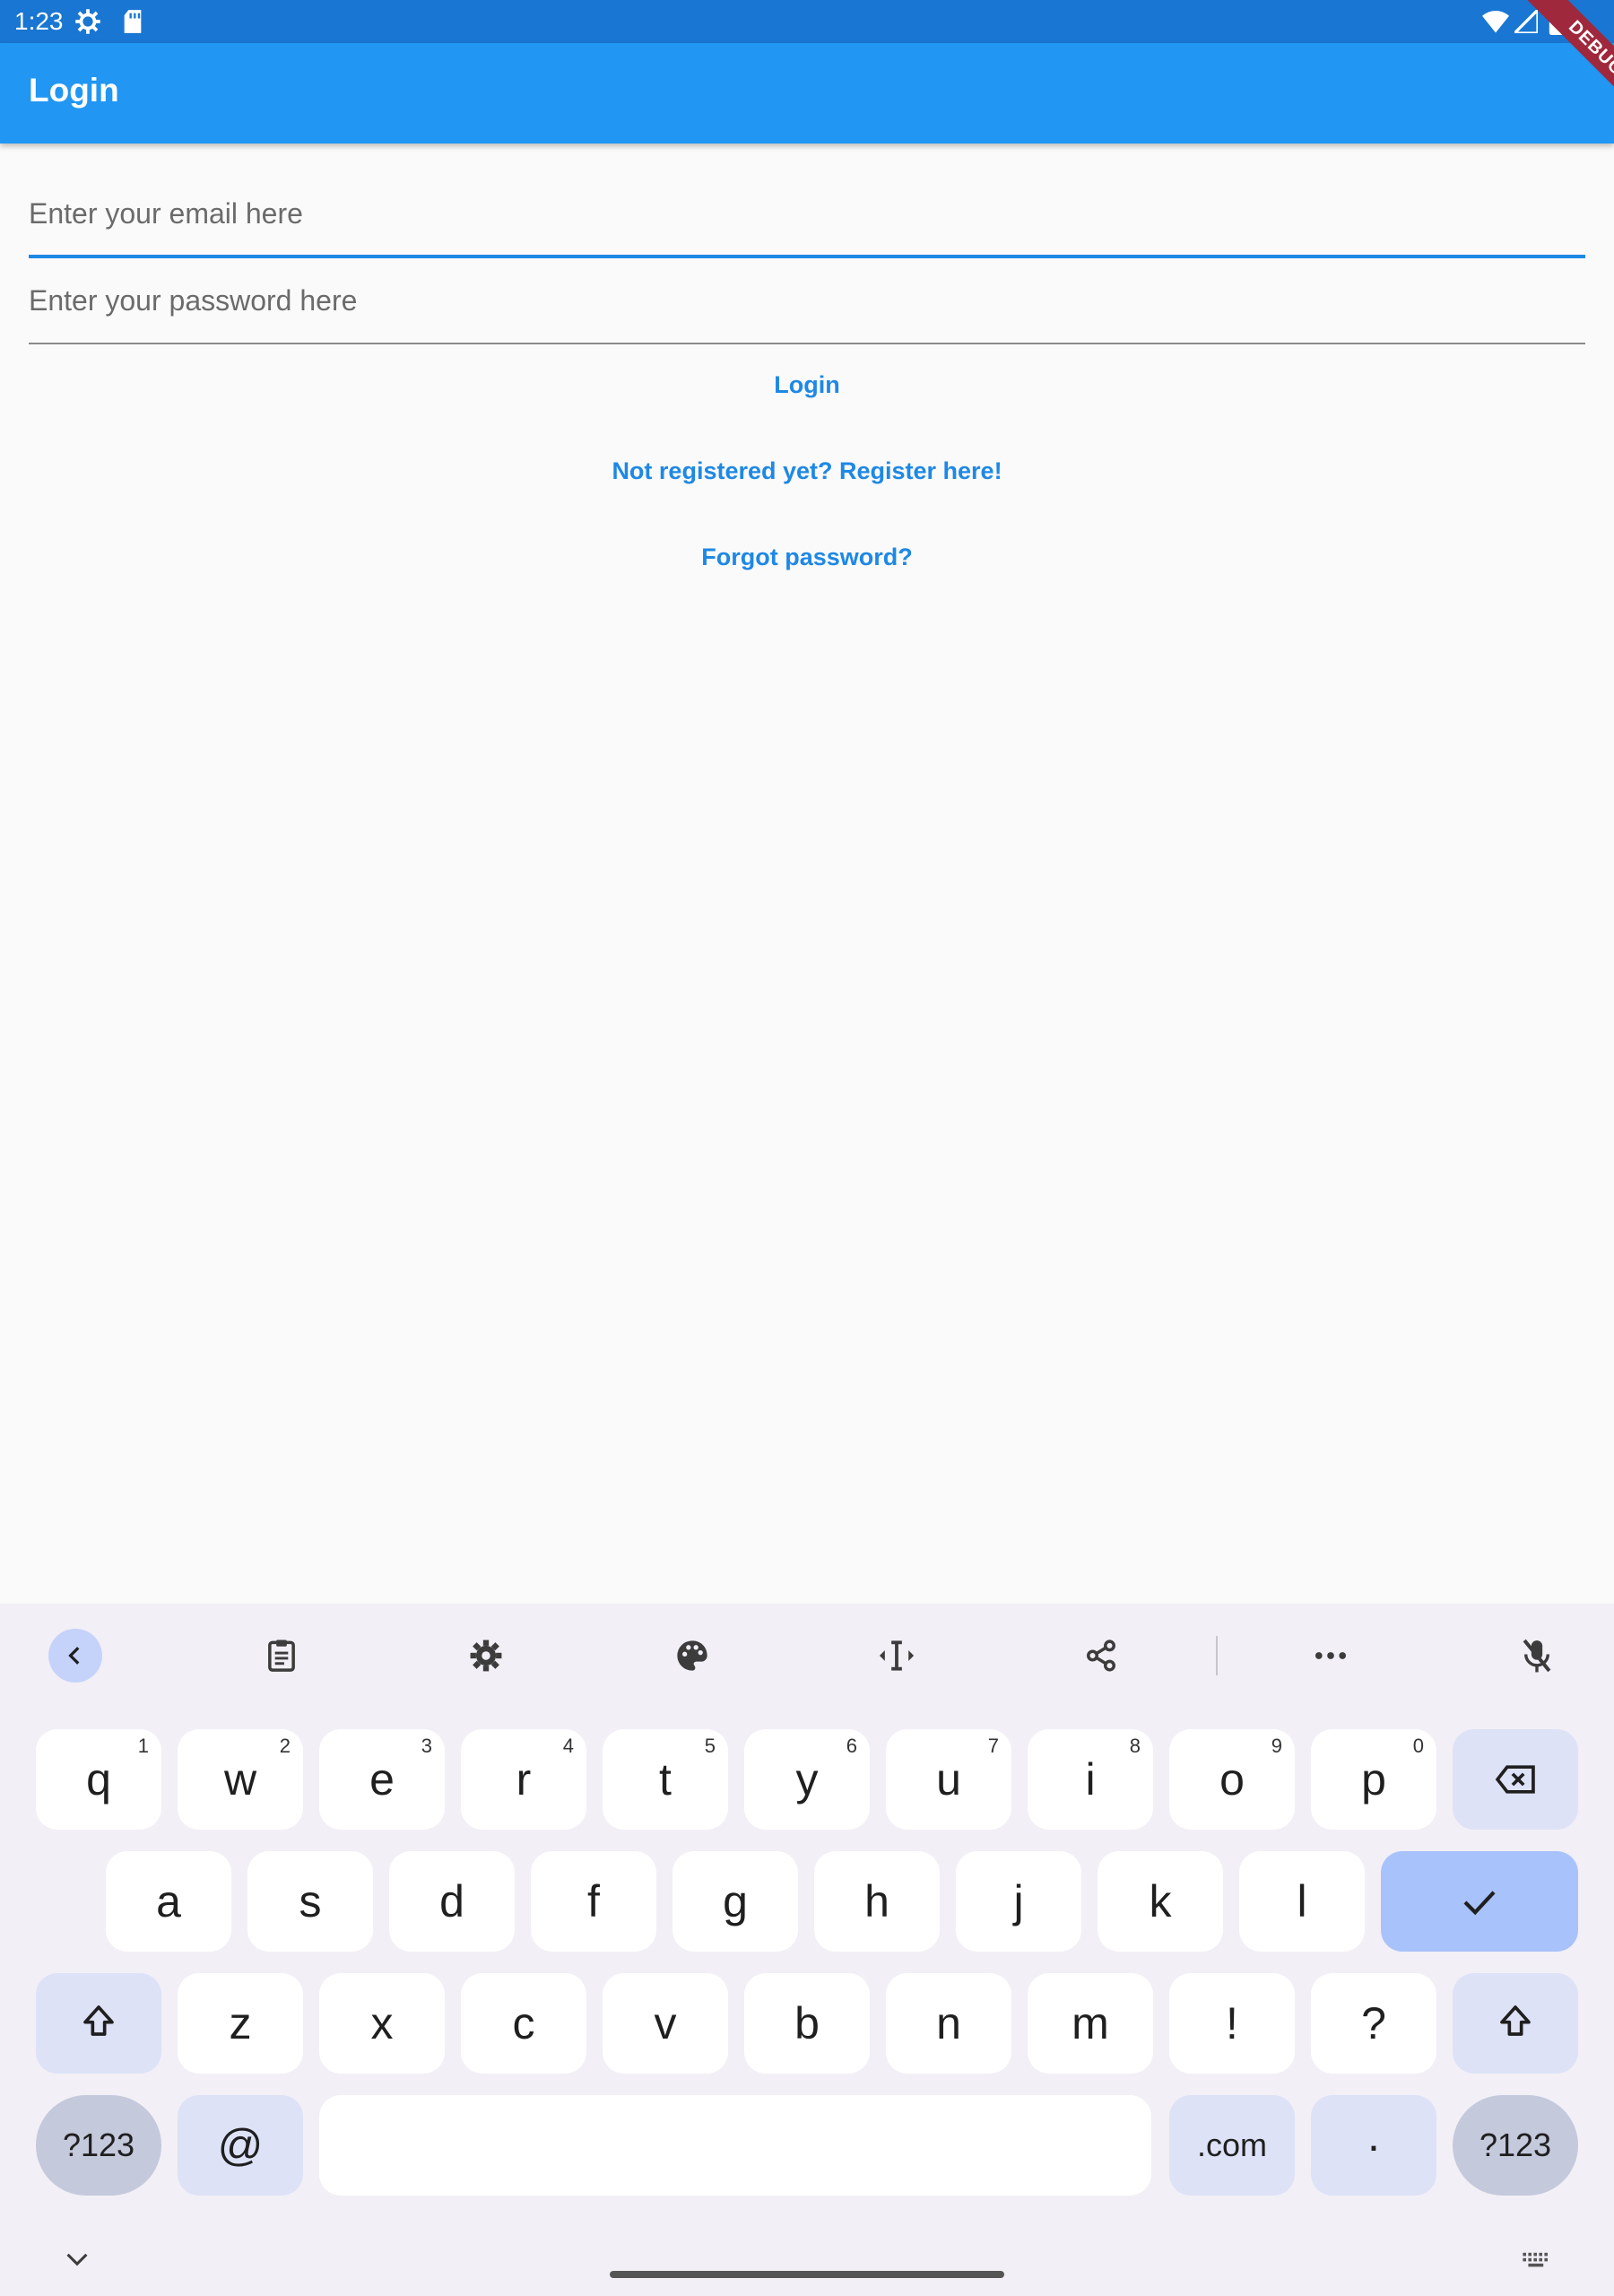 The image size is (1614, 2296). I want to click on key-z: z, so click(240, 2023).